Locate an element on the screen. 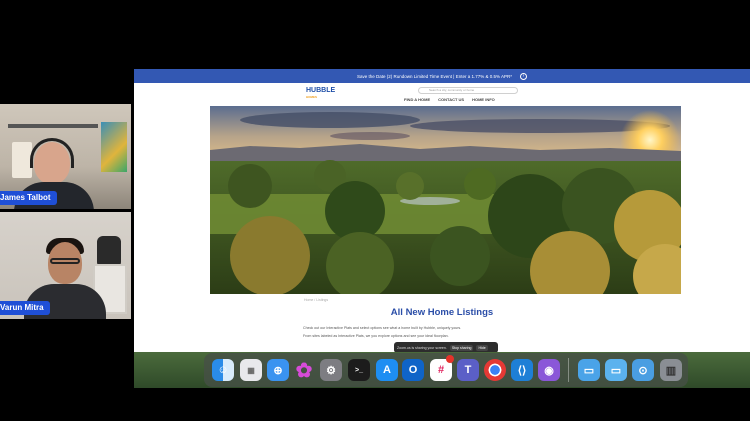  participant-tile-james: James Talbot is located at coordinates (65, 156).